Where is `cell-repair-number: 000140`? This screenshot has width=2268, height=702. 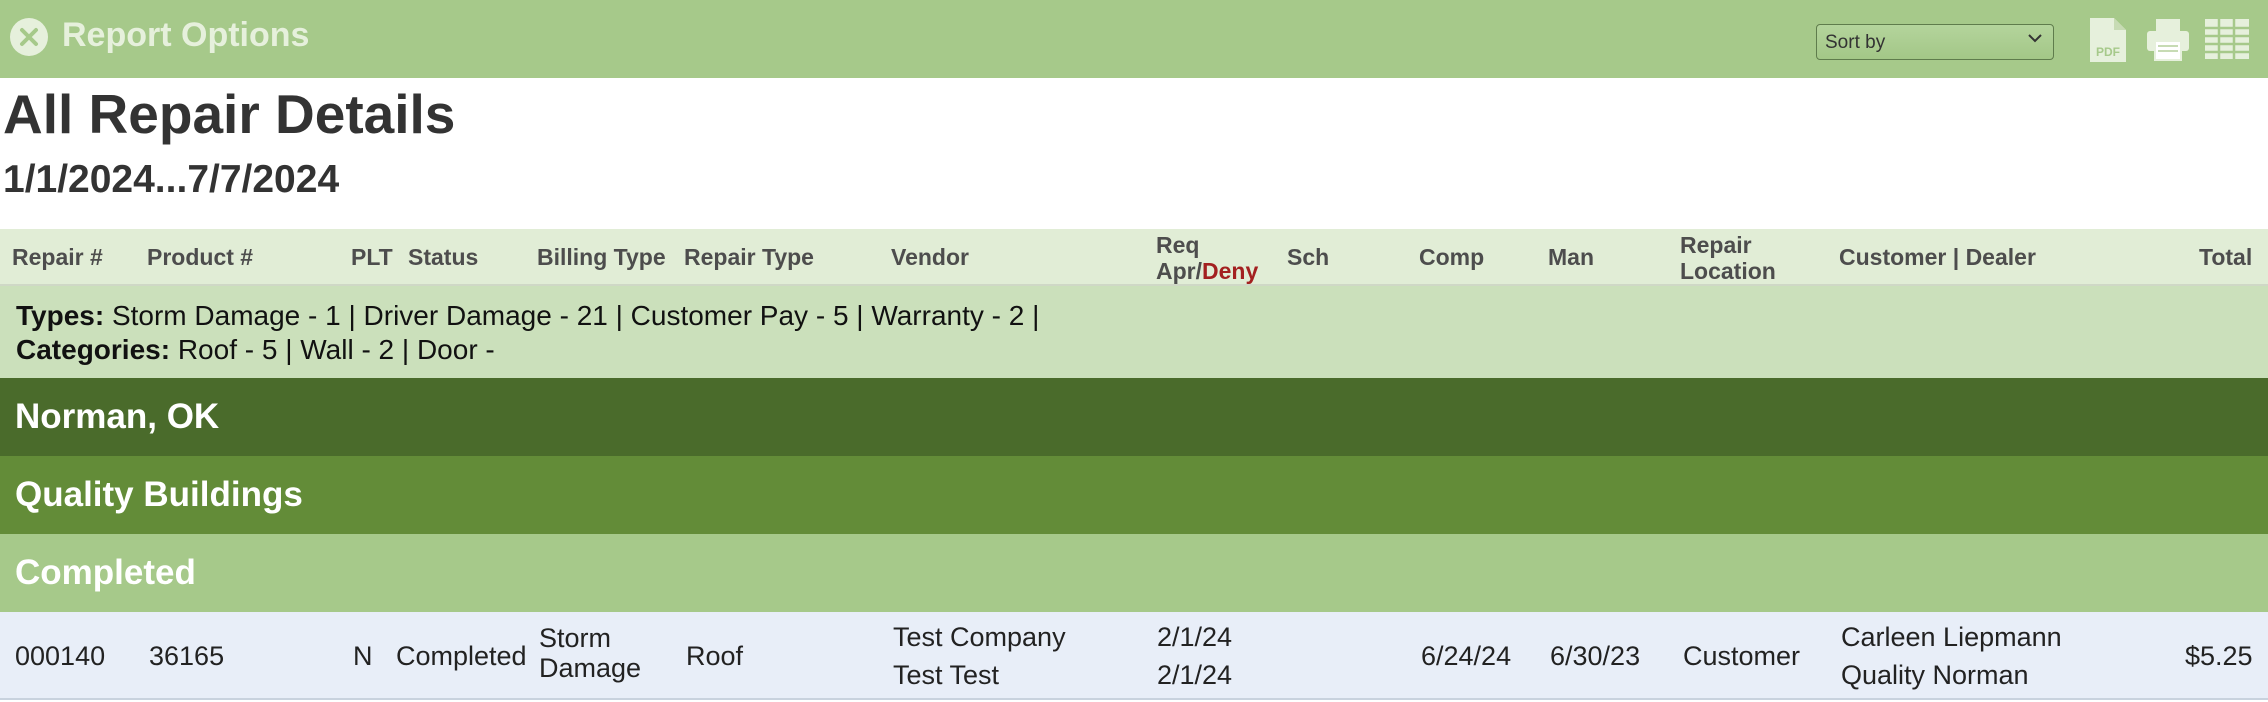
cell-repair-number: 000140 is located at coordinates (60, 656).